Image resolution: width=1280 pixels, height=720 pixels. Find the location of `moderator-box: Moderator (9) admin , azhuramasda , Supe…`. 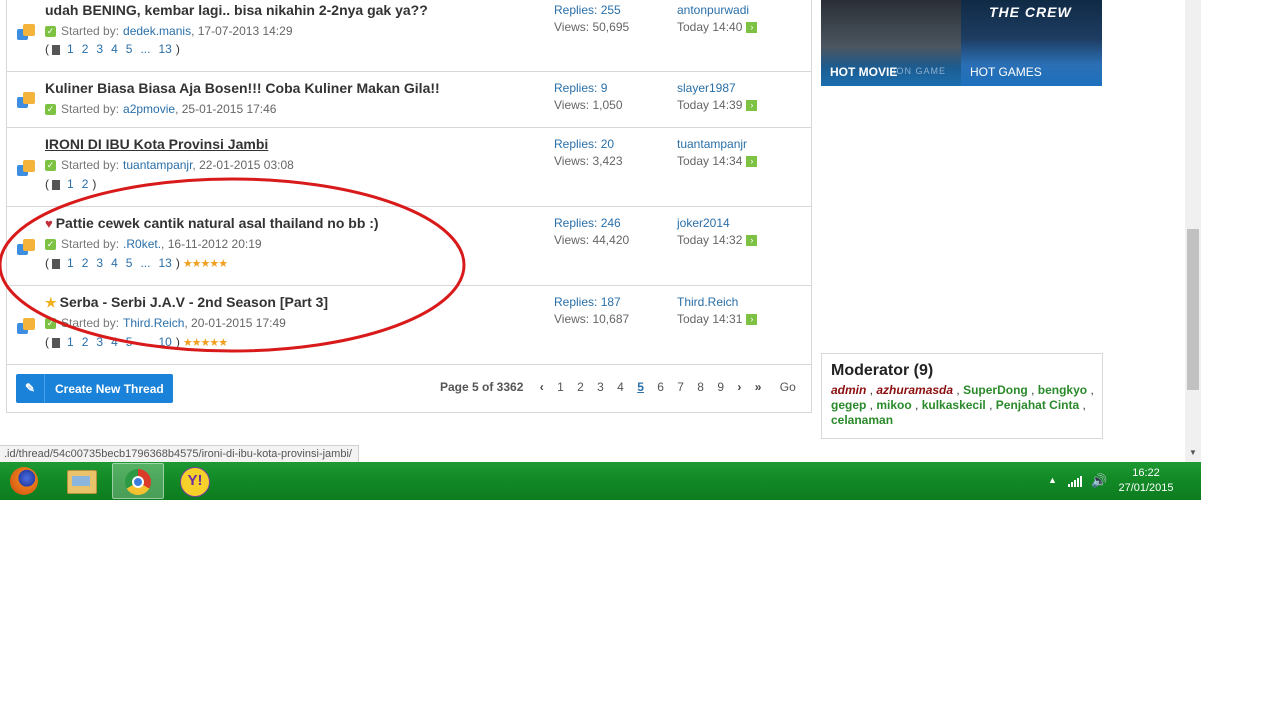

moderator-box: Moderator (9) admin , azhuramasda , Supe… is located at coordinates (962, 396).